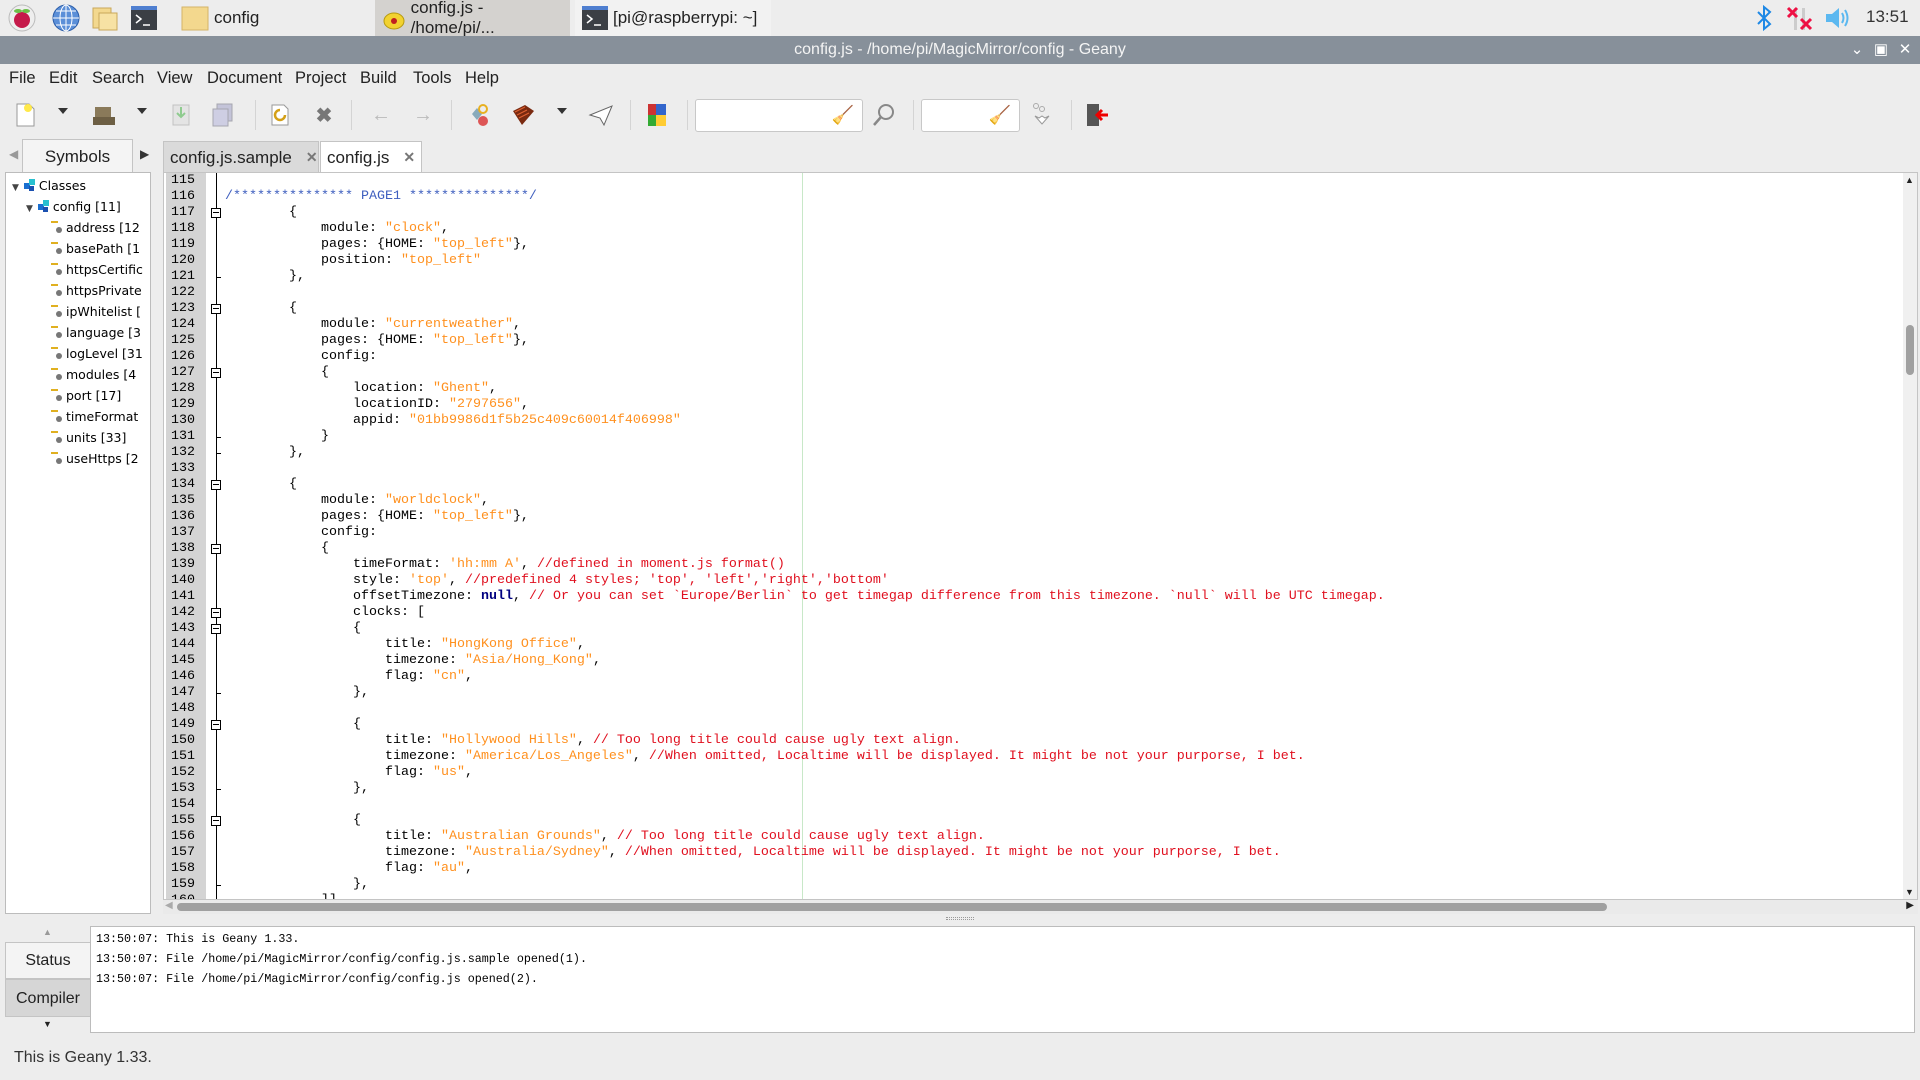 Image resolution: width=1920 pixels, height=1080 pixels. I want to click on menu-file: File, so click(22, 78).